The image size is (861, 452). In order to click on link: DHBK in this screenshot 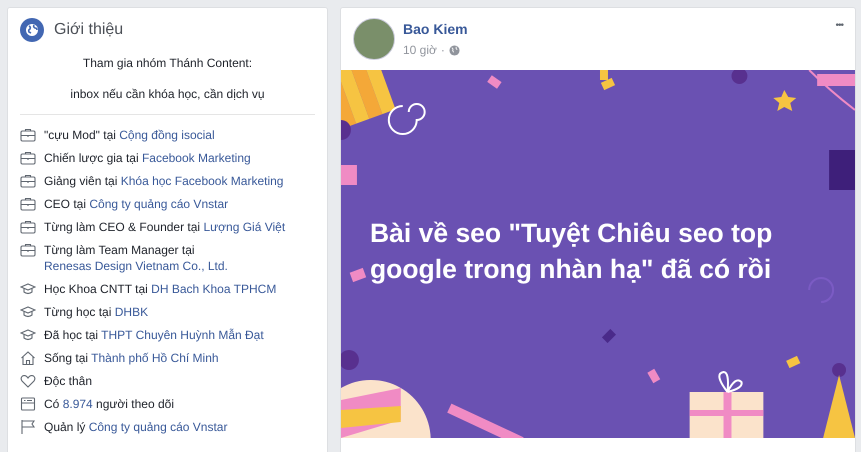, I will do `click(131, 312)`.